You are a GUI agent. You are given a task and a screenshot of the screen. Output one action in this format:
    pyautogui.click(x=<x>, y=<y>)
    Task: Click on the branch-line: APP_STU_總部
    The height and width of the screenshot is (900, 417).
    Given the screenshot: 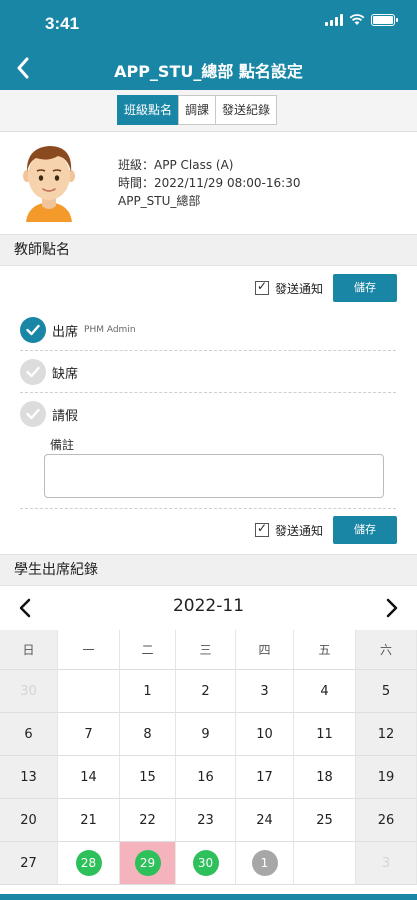 What is the action you would take?
    pyautogui.click(x=159, y=201)
    